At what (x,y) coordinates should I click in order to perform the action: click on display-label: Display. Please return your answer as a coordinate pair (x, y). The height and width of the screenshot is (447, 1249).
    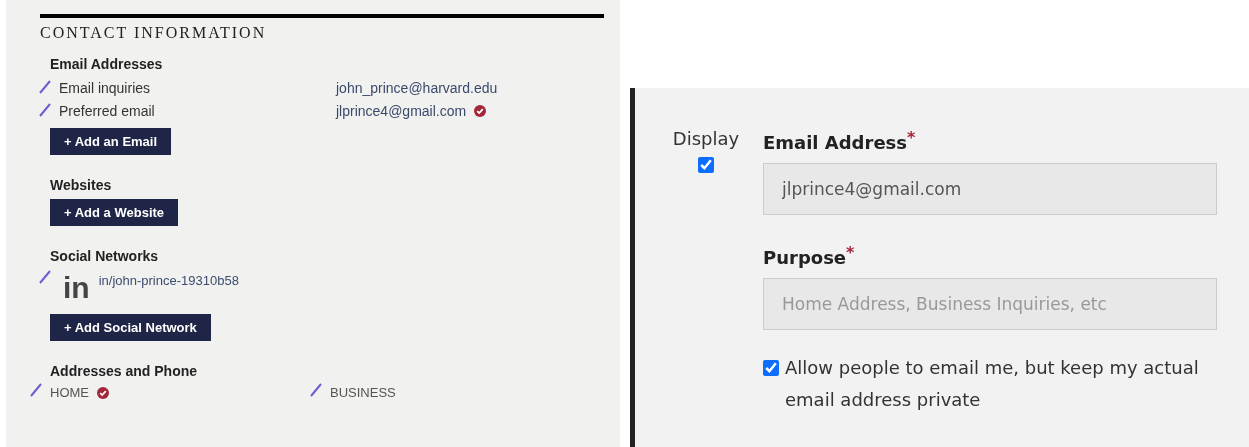
    Looking at the image, I should click on (706, 138).